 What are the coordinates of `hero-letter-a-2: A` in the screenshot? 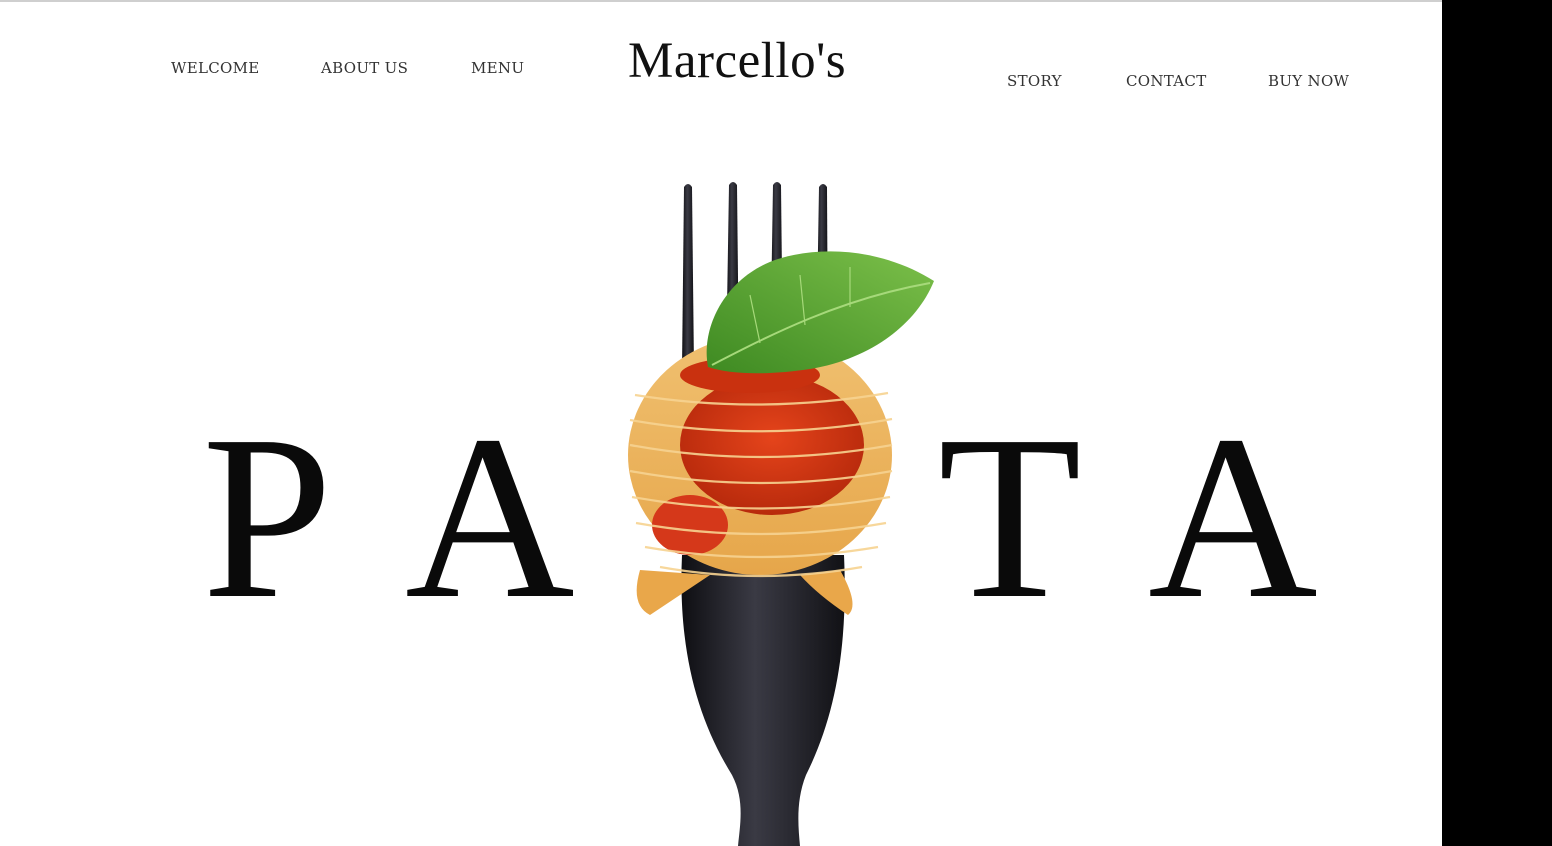 It's located at (1233, 517).